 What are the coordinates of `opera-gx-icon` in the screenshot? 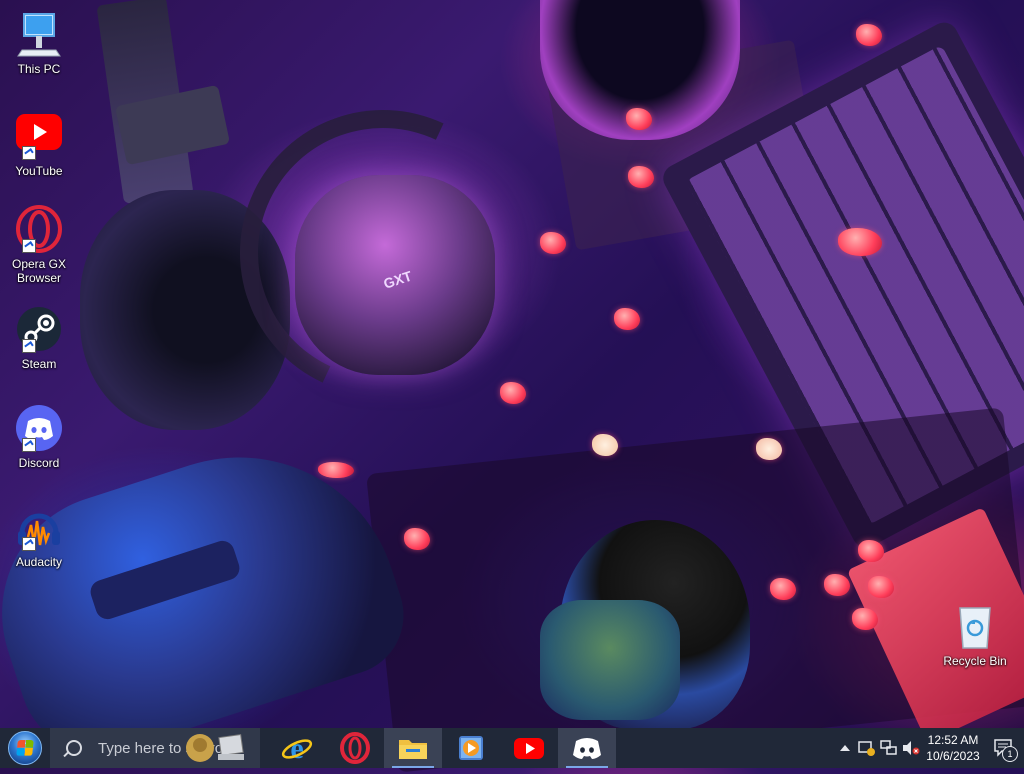 It's located at (39, 230).